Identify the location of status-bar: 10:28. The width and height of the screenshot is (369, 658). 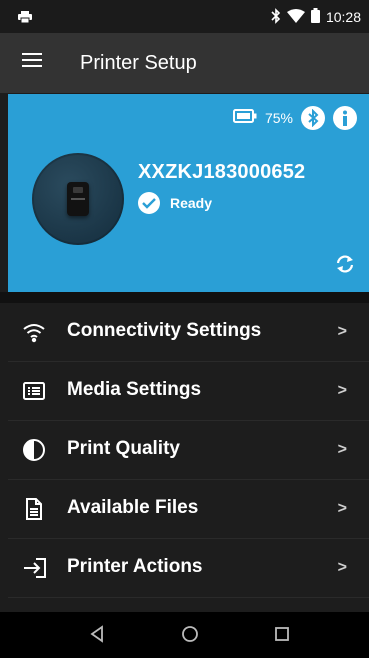
(184, 16).